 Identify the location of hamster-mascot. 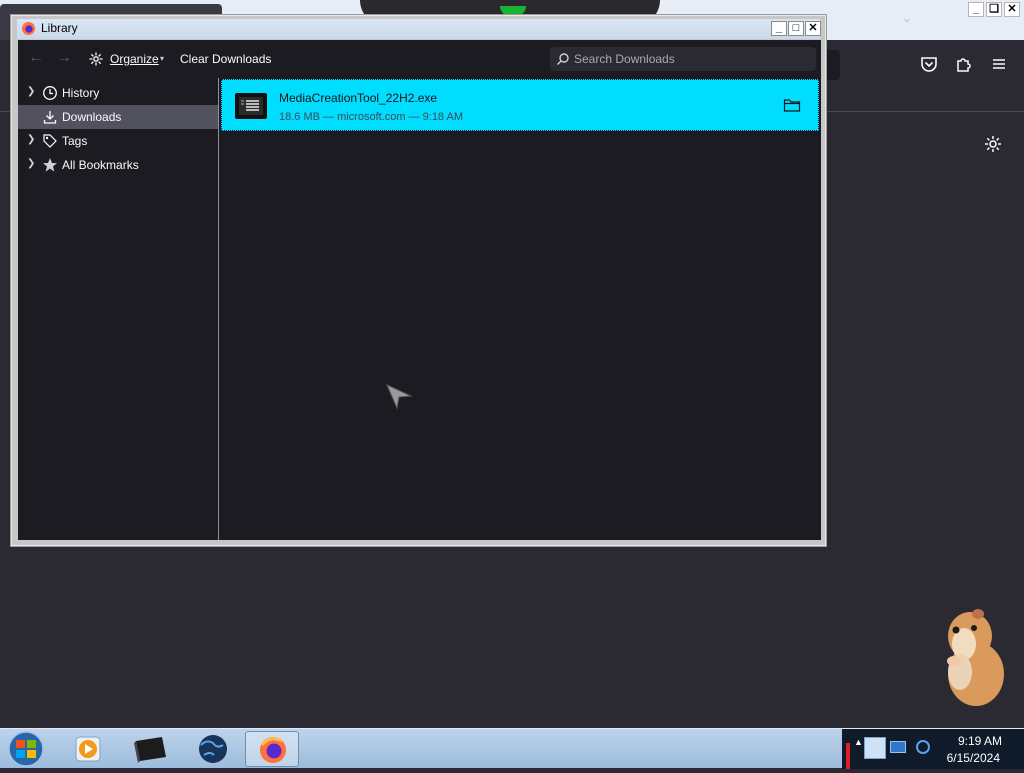
(975, 657).